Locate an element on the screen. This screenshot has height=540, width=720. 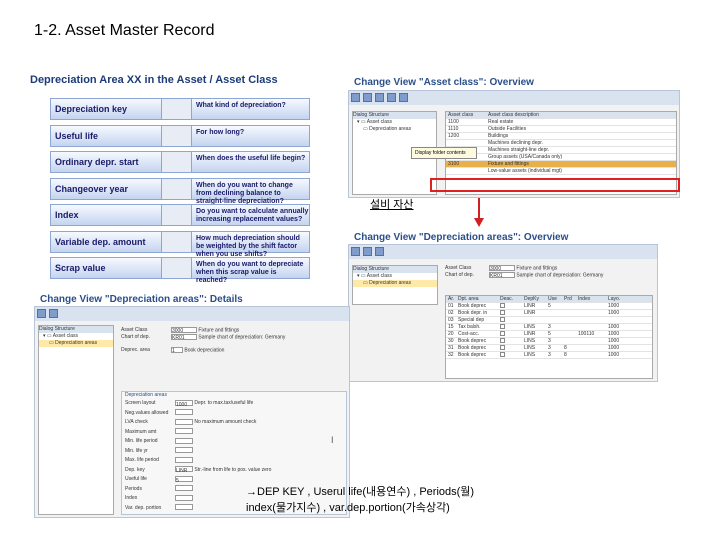
column-header: Asset class is located at coordinates (466, 115).